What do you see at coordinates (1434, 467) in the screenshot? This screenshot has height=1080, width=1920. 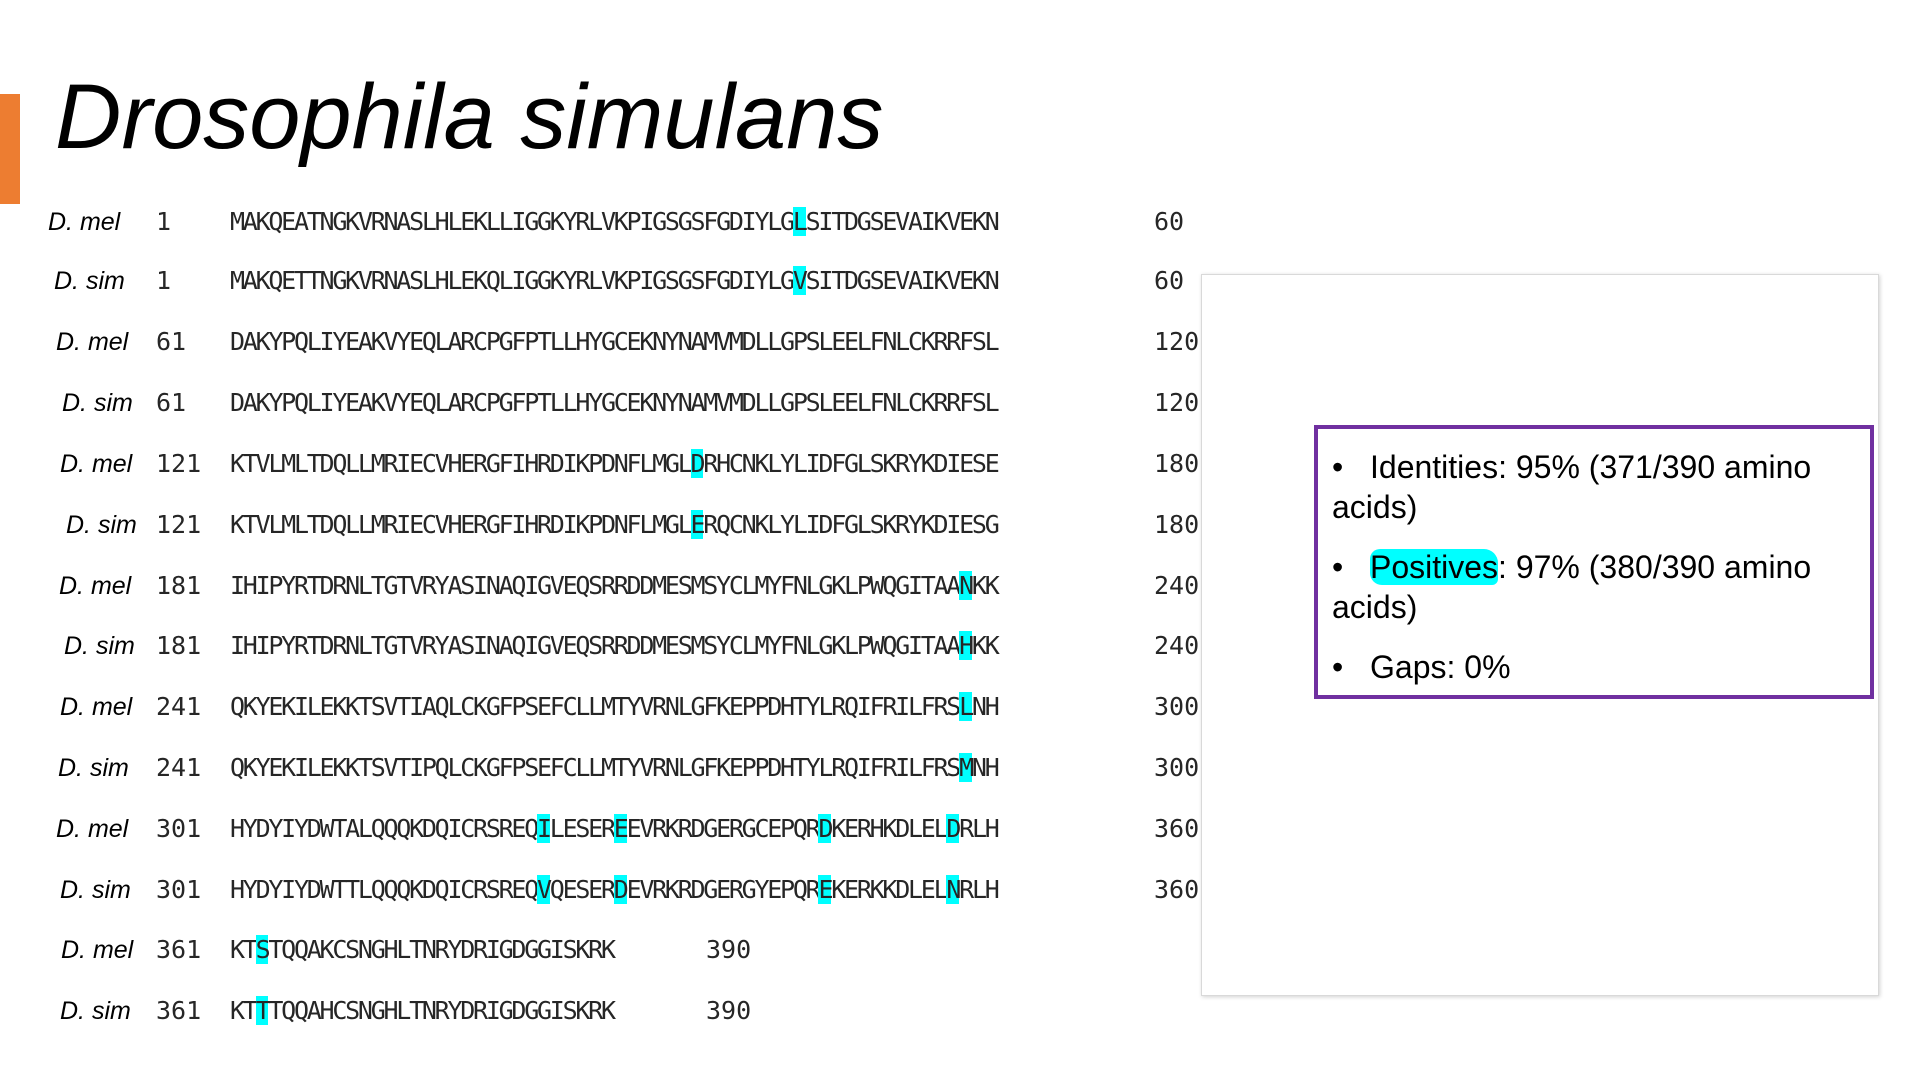 I see `stat-label: Identities` at bounding box center [1434, 467].